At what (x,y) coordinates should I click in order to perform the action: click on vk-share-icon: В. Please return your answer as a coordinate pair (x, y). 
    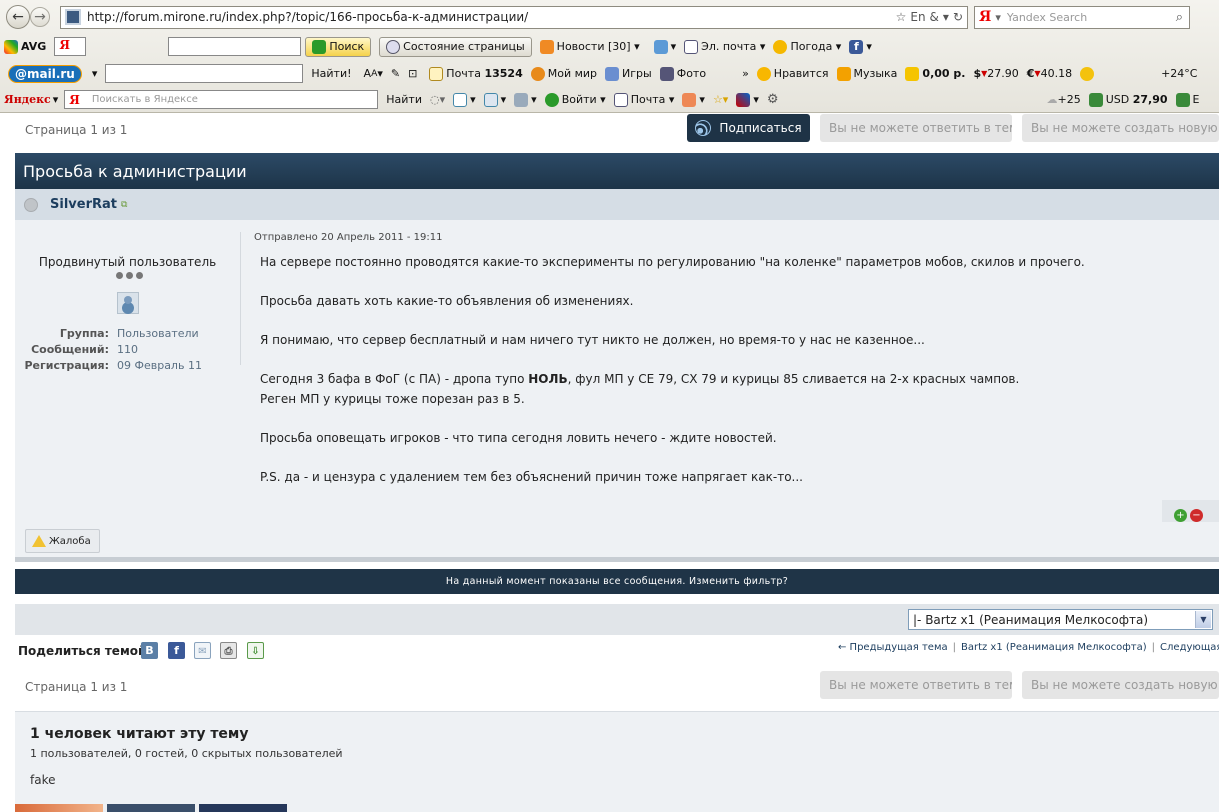
    Looking at the image, I should click on (149, 650).